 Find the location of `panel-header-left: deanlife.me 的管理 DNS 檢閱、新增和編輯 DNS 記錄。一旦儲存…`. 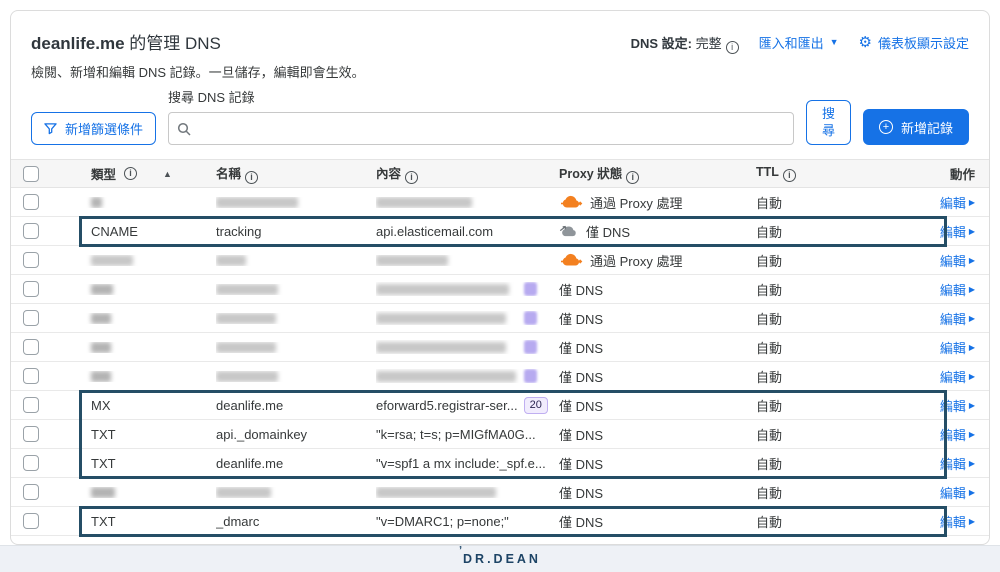

panel-header-left: deanlife.me 的管理 DNS 檢閱、新增和編輯 DNS 記錄。一旦儲存… is located at coordinates (198, 55).